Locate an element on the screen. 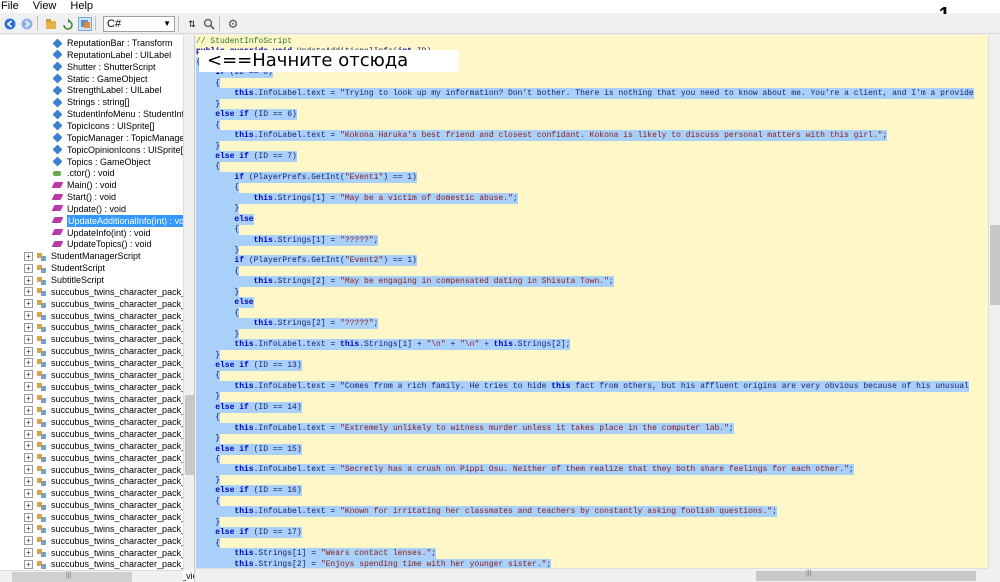 This screenshot has width=1000, height=582. code-line: else if (ID == 7) is located at coordinates (246, 156).